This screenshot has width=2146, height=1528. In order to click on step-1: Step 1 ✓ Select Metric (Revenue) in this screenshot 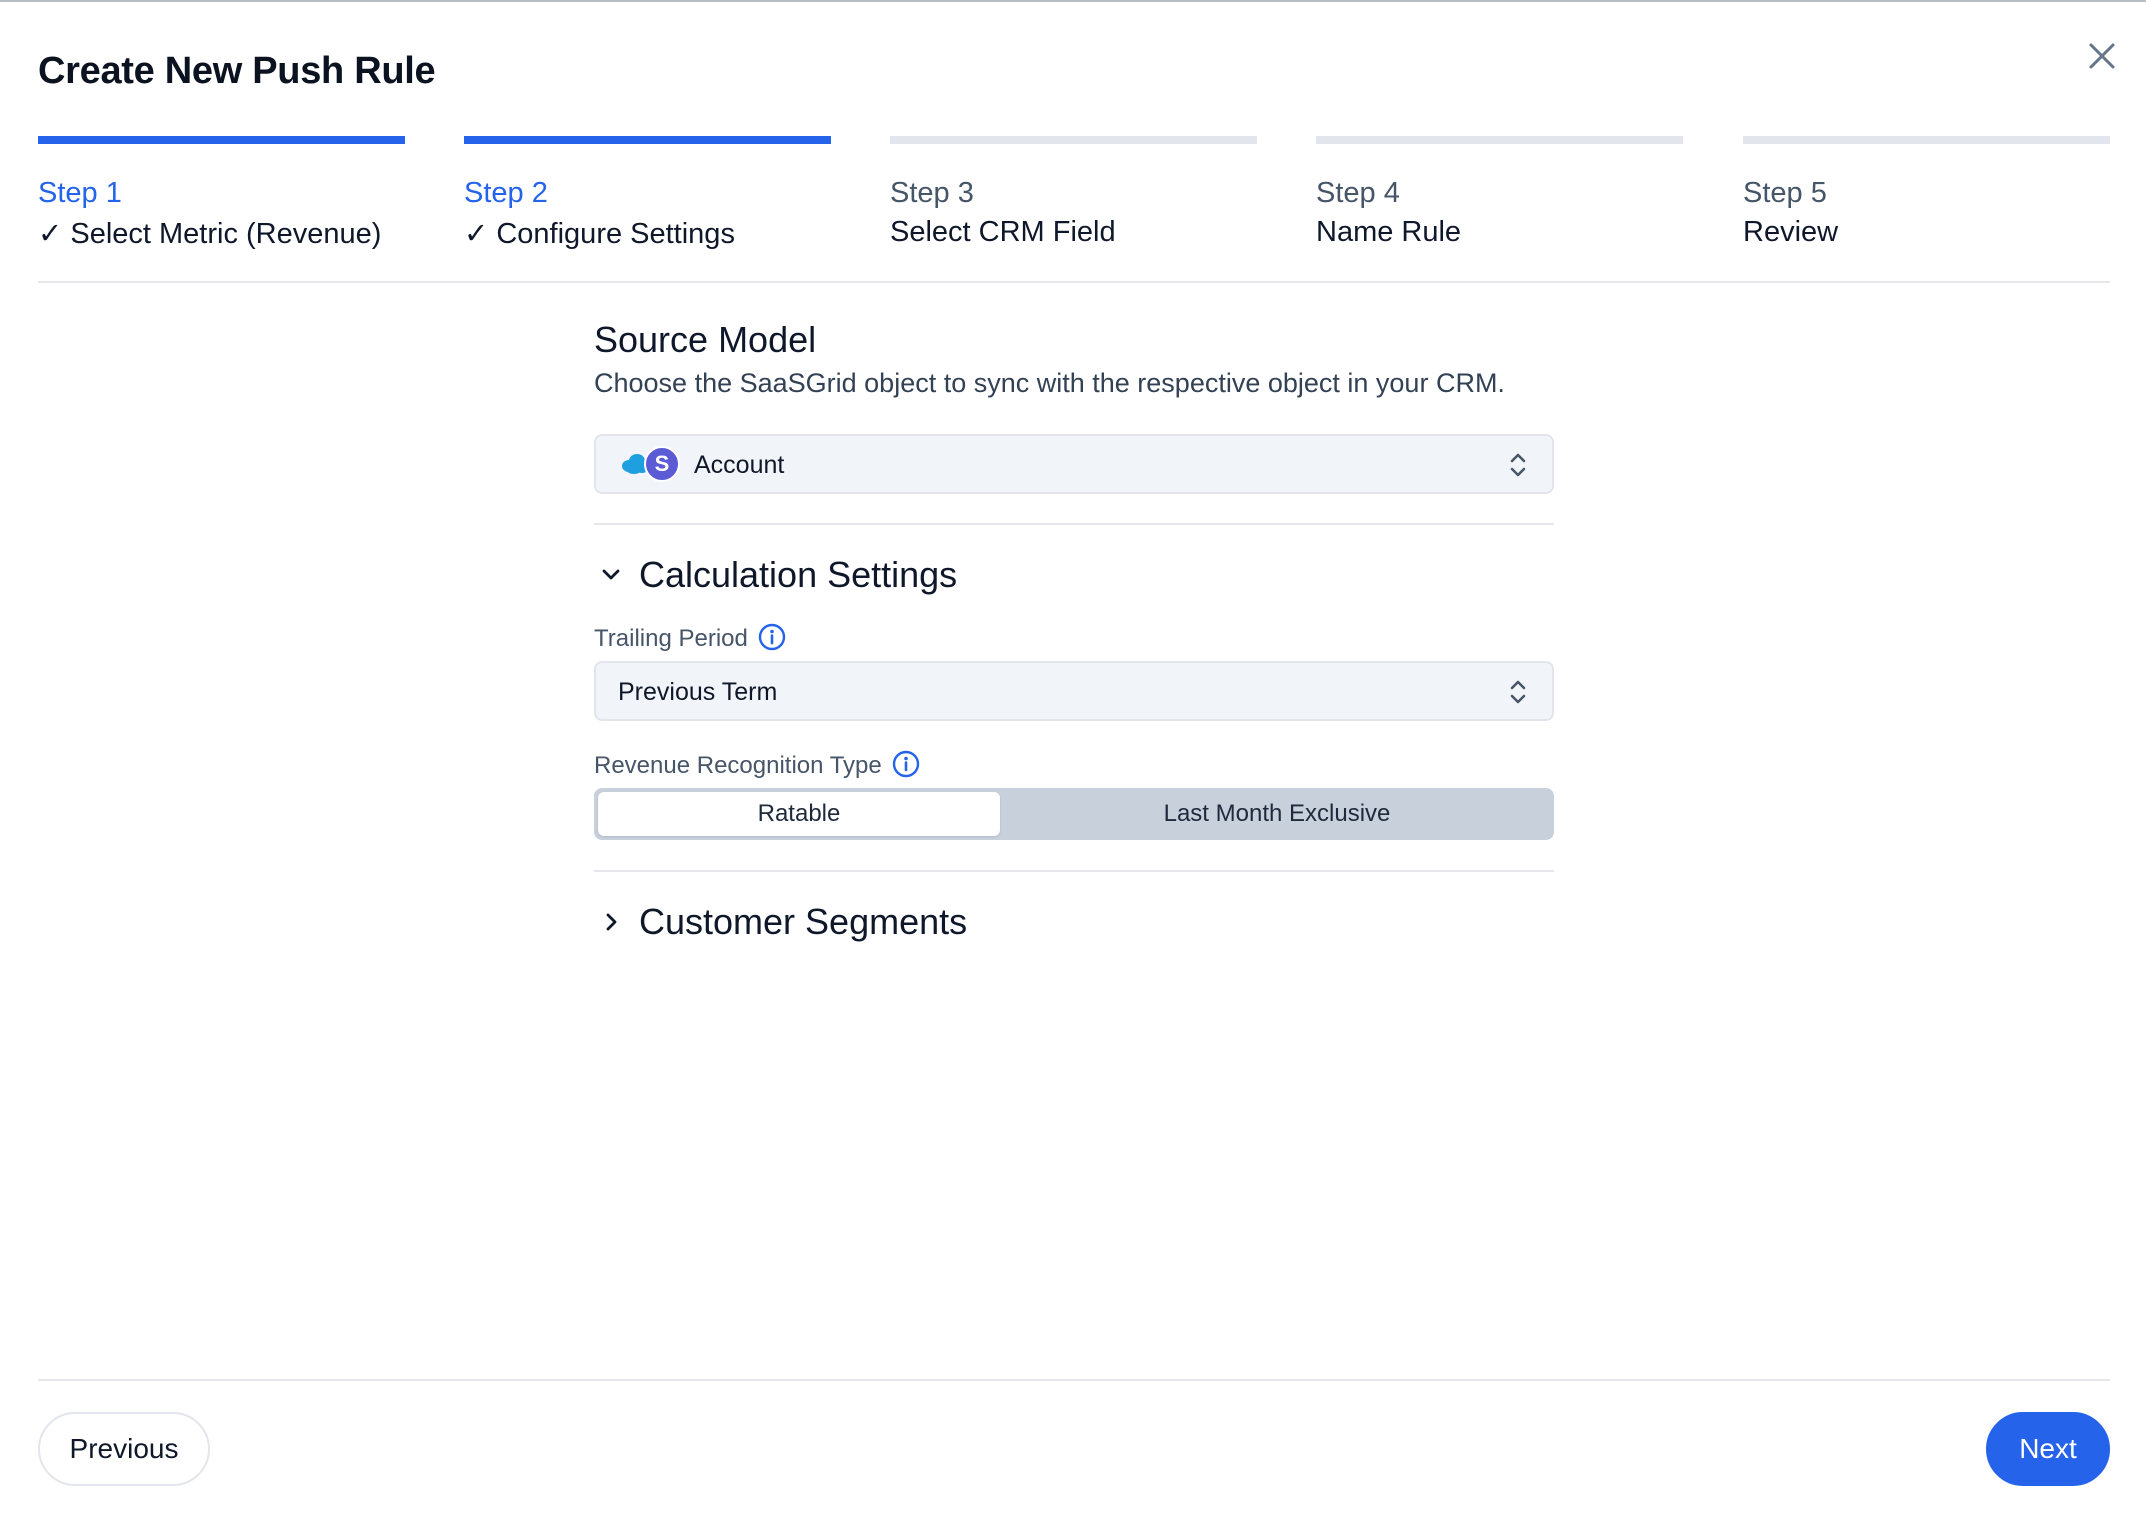, I will do `click(221, 196)`.